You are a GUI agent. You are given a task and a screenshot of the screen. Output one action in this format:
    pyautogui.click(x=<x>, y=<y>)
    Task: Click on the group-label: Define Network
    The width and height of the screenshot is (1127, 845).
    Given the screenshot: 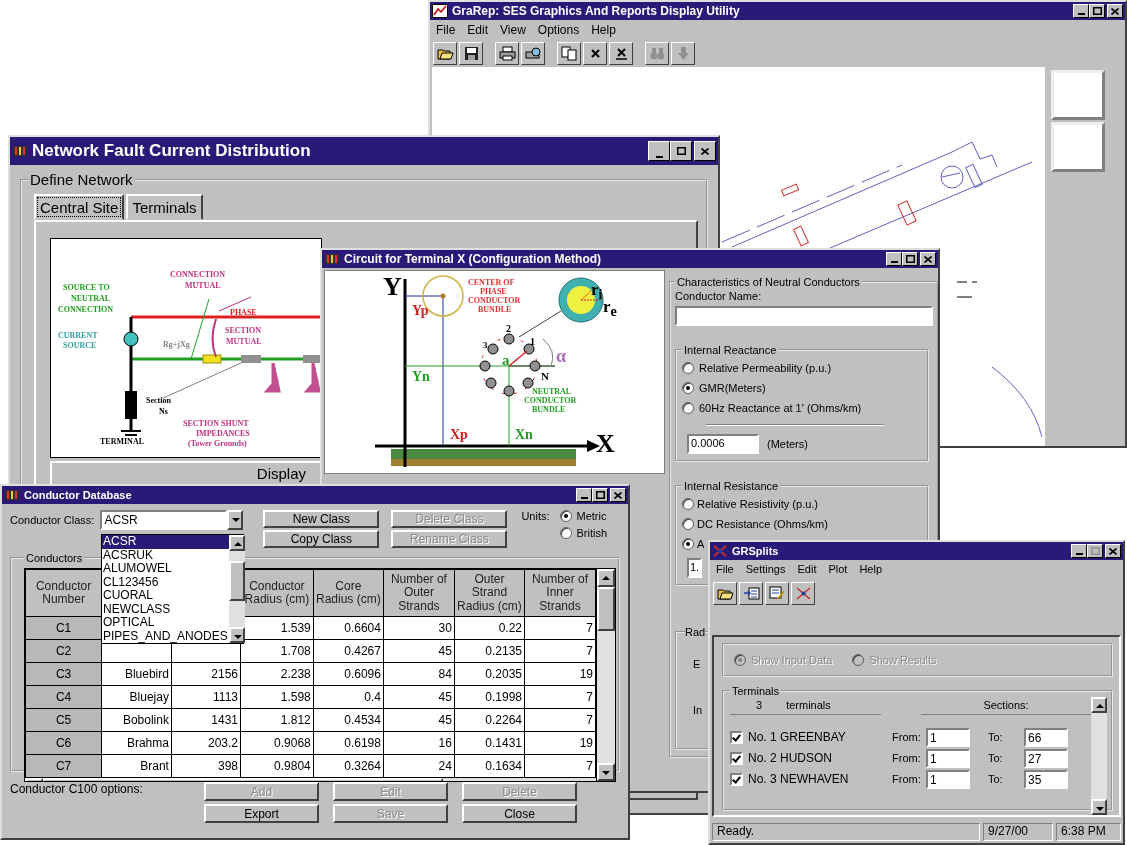 What is the action you would take?
    pyautogui.click(x=81, y=179)
    